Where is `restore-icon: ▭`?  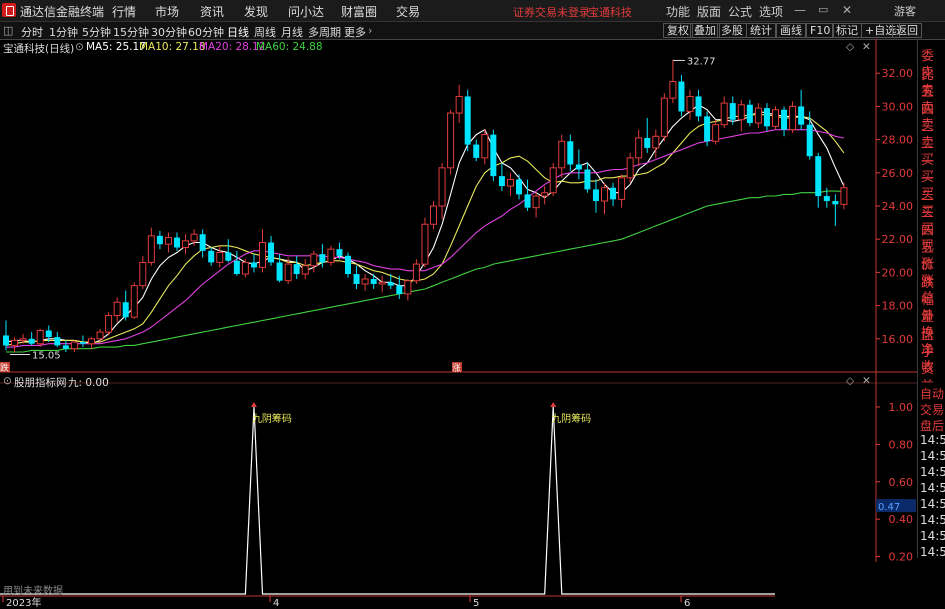
restore-icon: ▭ is located at coordinates (823, 9).